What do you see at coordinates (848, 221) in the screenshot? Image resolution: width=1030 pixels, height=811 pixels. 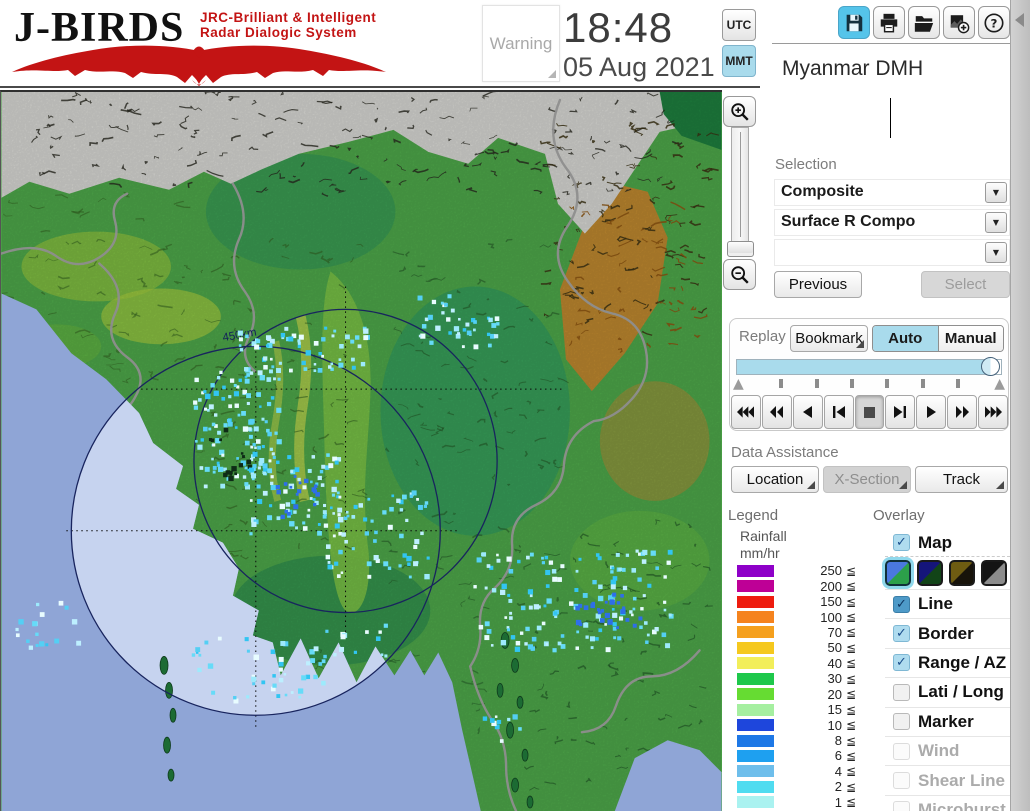 I see `product-dropdown-value: Surface R Compo` at bounding box center [848, 221].